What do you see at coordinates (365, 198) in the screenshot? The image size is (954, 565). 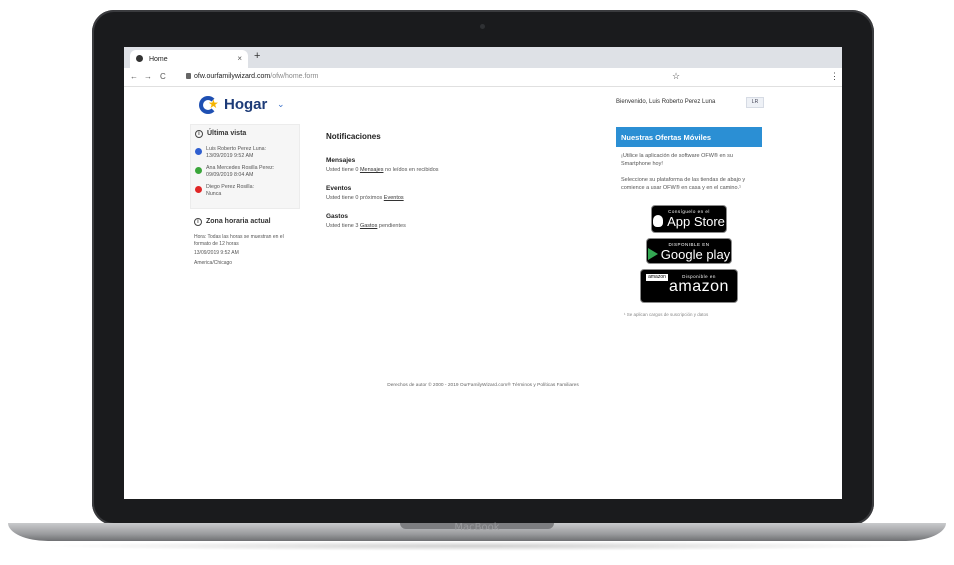 I see `section-text: Usted tiene 0 próximos Eventos` at bounding box center [365, 198].